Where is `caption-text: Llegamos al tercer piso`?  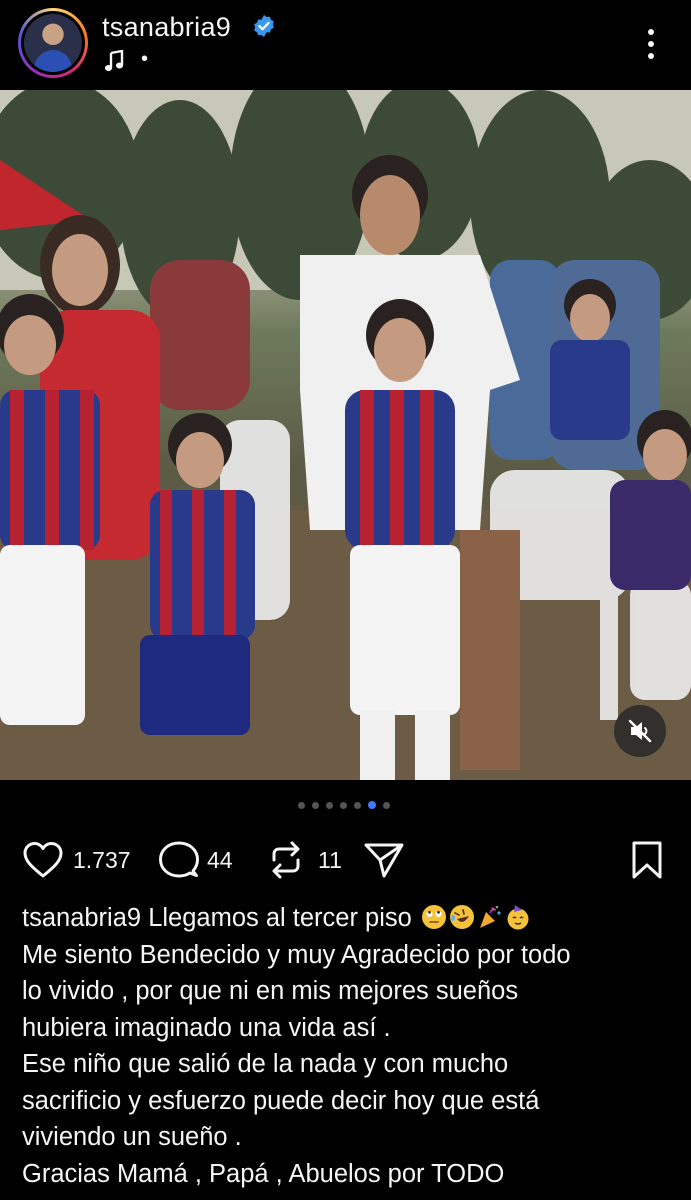
caption-text: Llegamos al tercer piso is located at coordinates (280, 918).